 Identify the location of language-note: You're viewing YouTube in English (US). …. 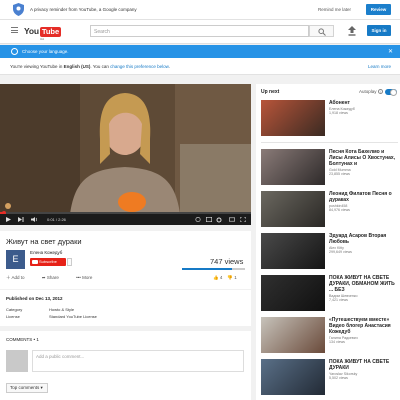
(200, 66).